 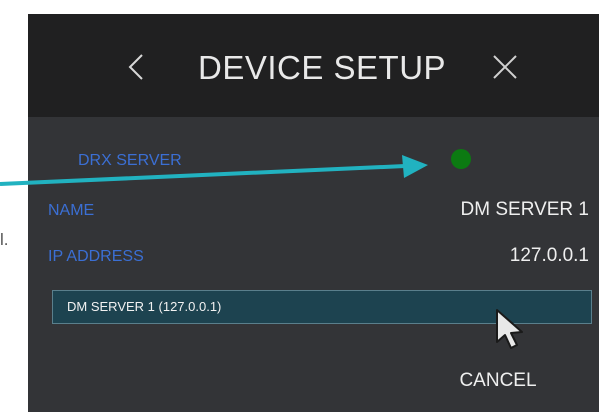 What do you see at coordinates (96, 256) in the screenshot?
I see `ip-address-label: IP ADDRESS` at bounding box center [96, 256].